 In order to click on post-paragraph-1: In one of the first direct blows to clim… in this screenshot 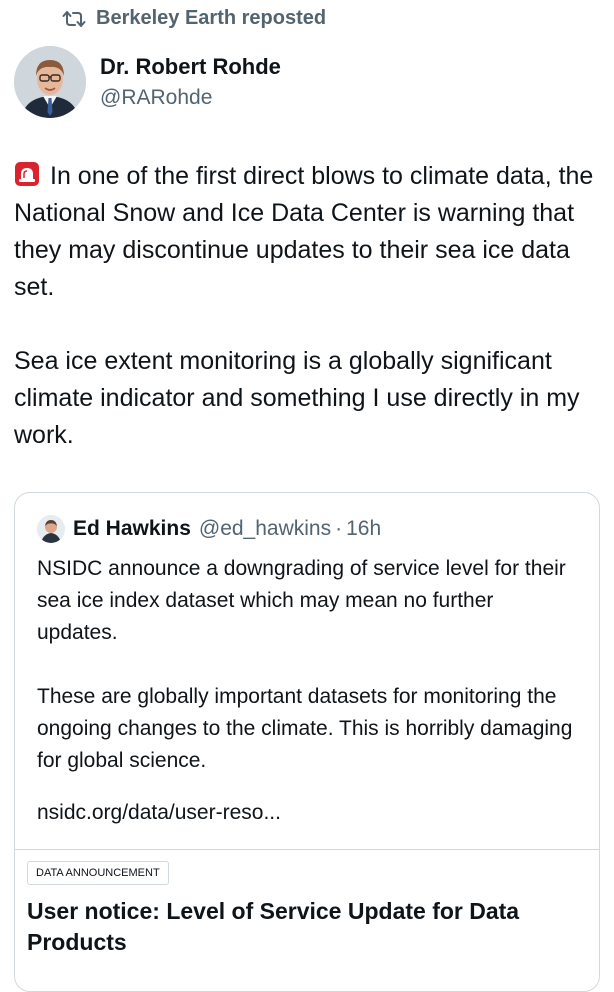, I will do `click(307, 232)`.